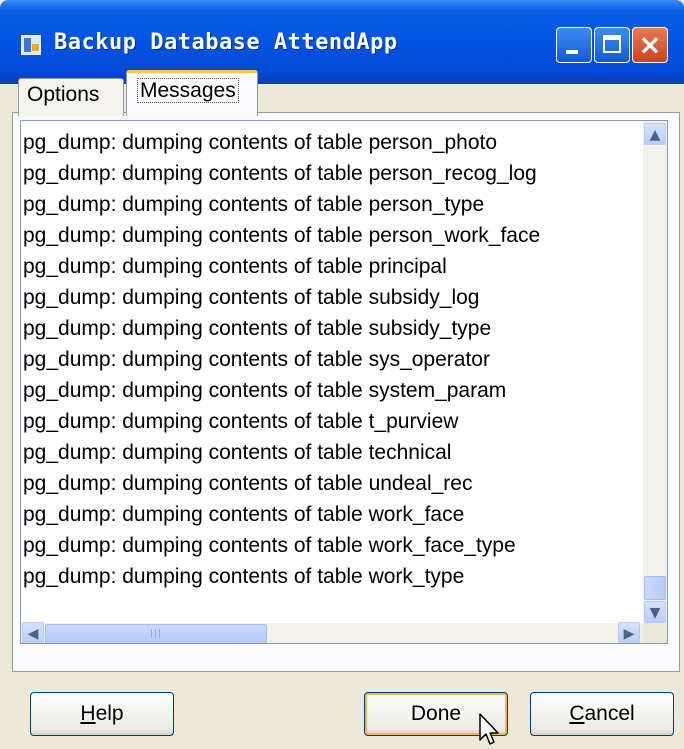 The height and width of the screenshot is (749, 684). Describe the element at coordinates (572, 52) in the screenshot. I see `minimize-icon` at that location.